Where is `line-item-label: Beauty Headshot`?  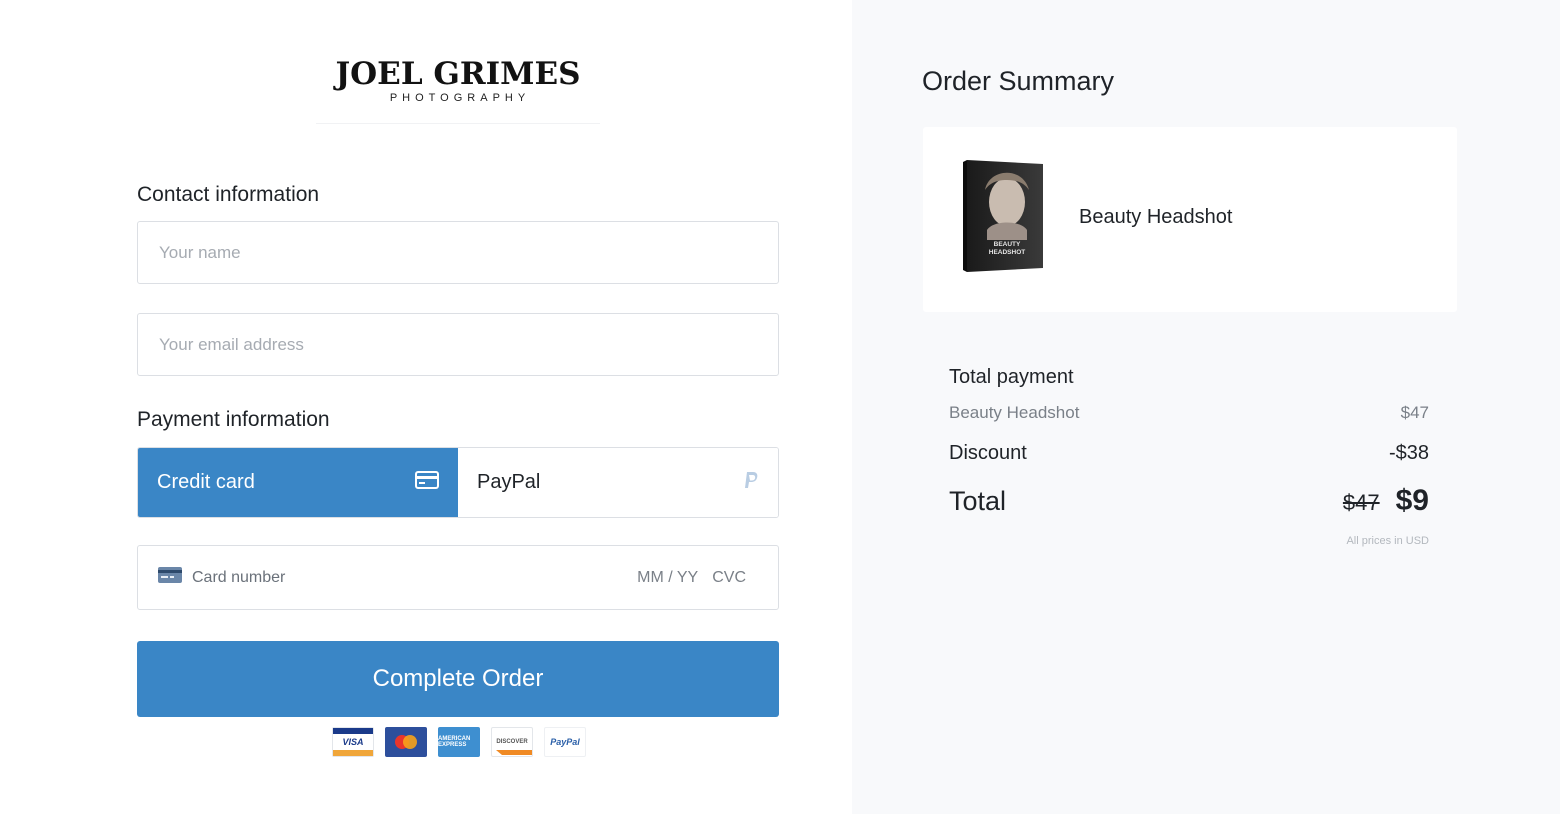 line-item-label: Beauty Headshot is located at coordinates (1014, 412).